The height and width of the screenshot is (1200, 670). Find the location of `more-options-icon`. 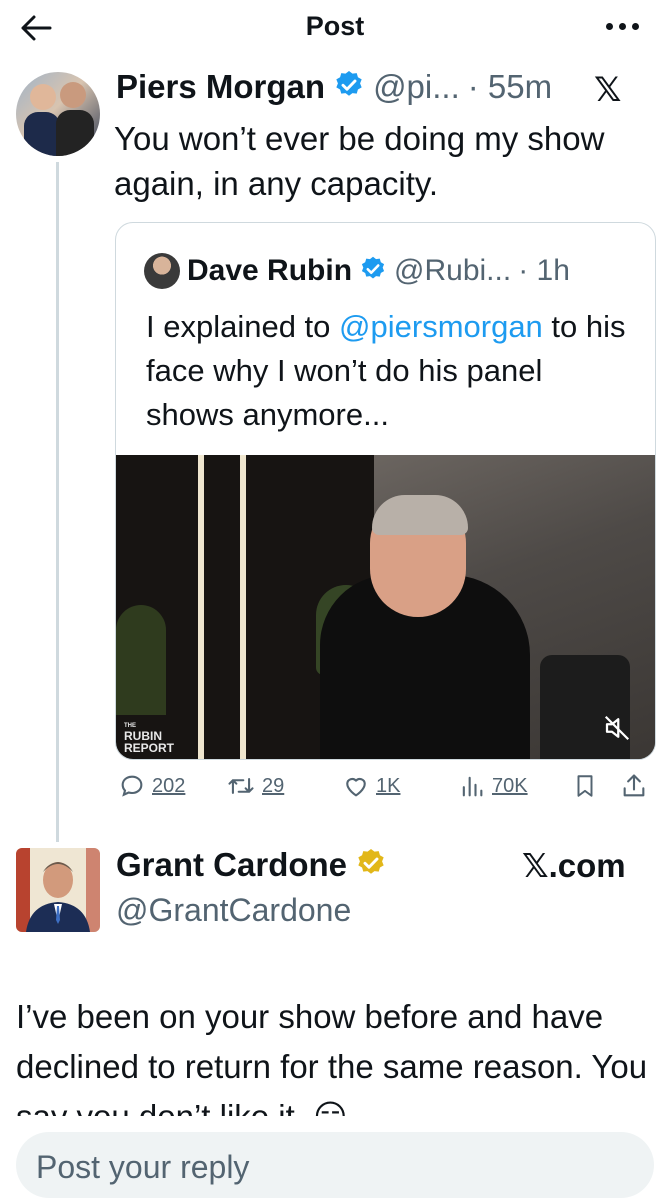

more-options-icon is located at coordinates (622, 26).